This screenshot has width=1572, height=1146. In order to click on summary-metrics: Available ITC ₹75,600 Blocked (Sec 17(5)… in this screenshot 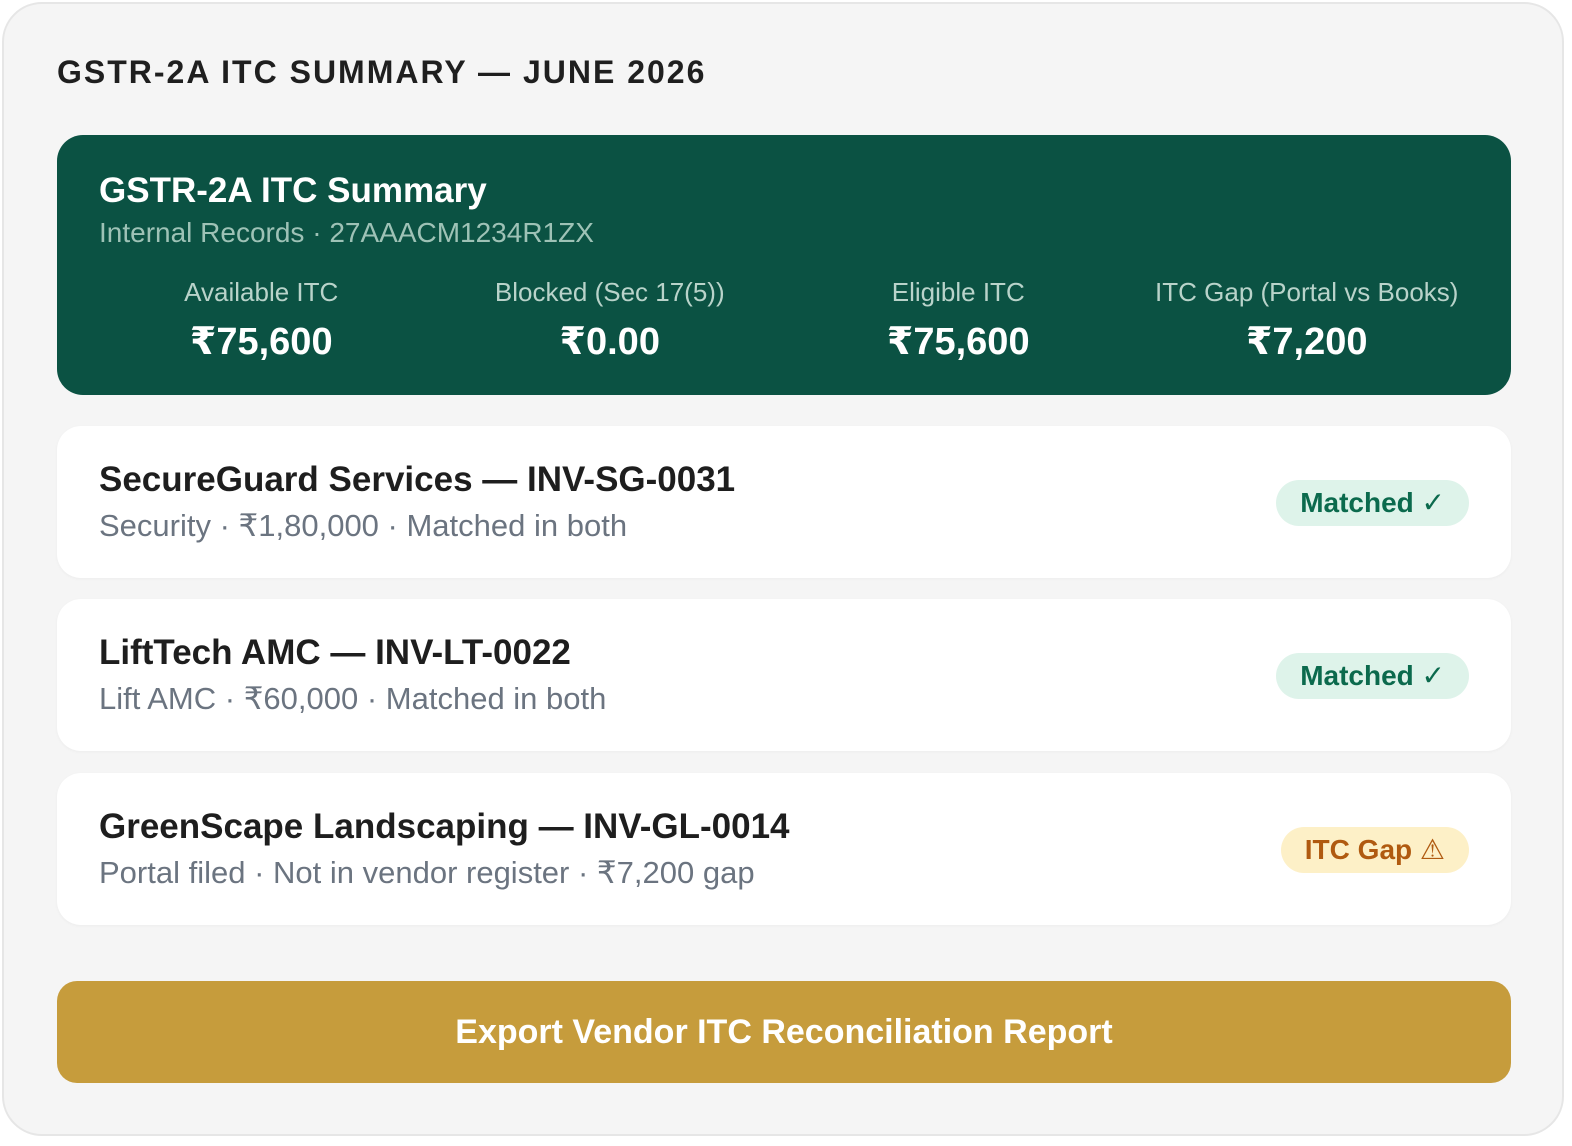, I will do `click(784, 320)`.